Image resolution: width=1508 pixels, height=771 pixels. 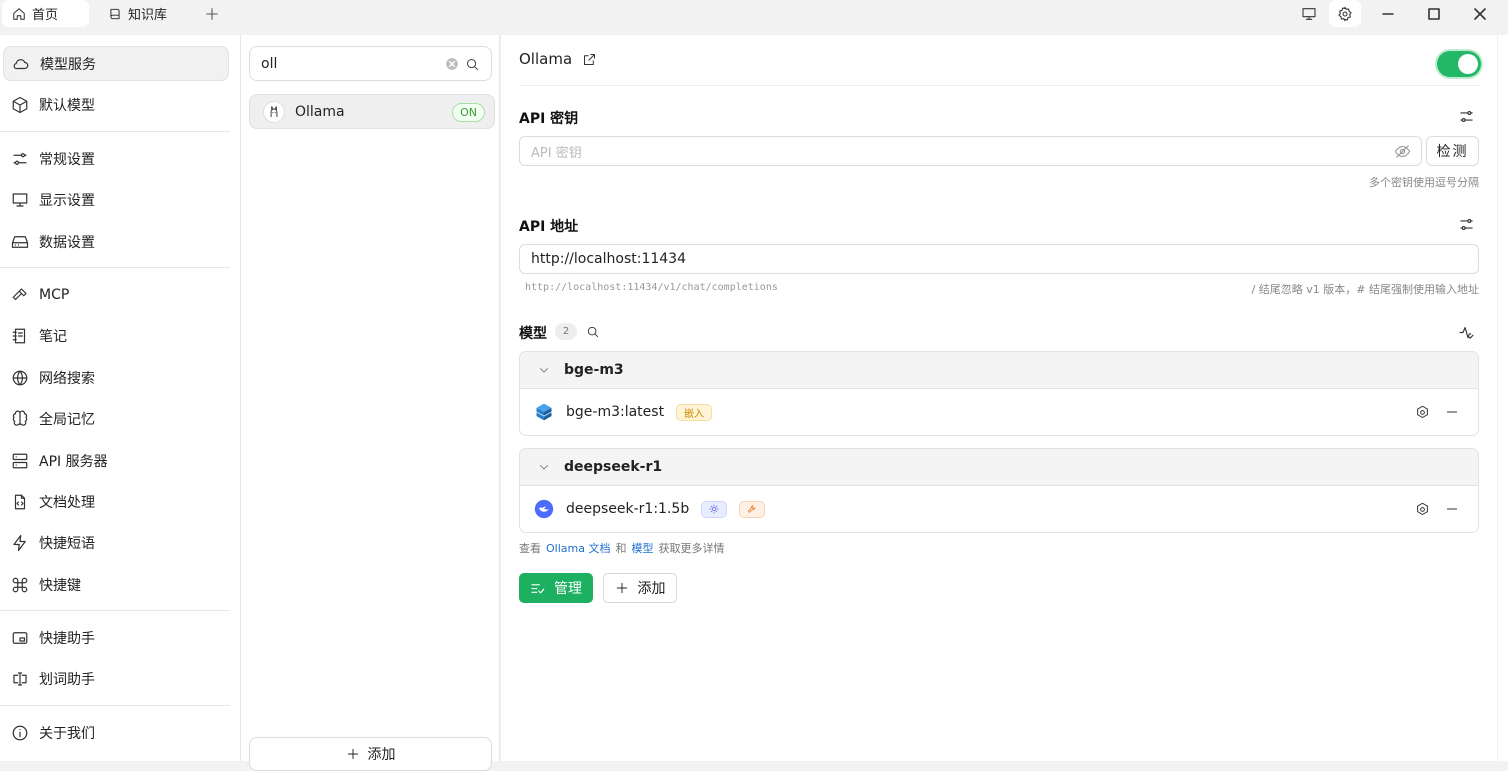 I want to click on nav-item-api-server: API 服务器, so click(x=116, y=460).